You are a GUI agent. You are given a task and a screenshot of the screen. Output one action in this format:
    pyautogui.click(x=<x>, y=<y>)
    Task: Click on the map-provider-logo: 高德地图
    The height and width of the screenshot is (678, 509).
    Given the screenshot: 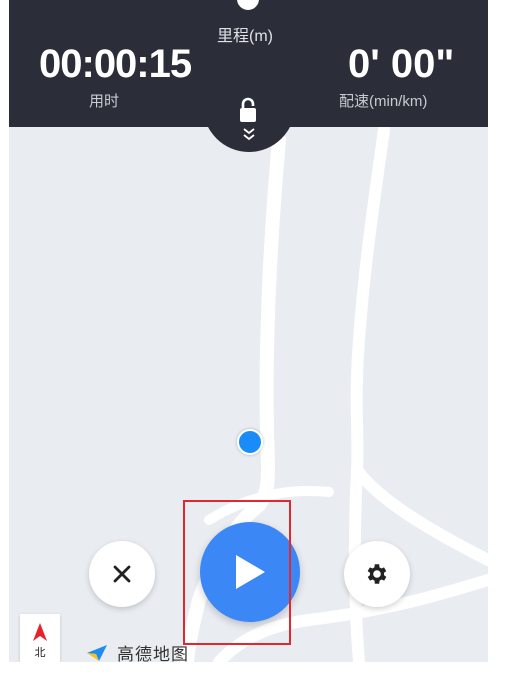 What is the action you would take?
    pyautogui.click(x=137, y=651)
    